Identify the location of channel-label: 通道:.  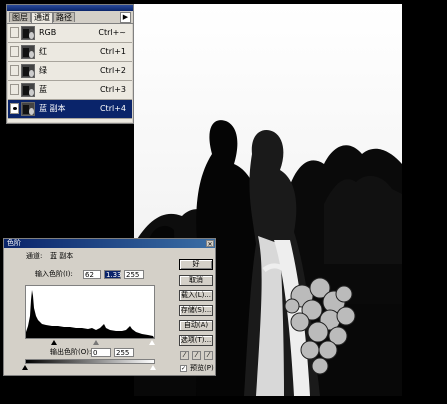
(34, 256).